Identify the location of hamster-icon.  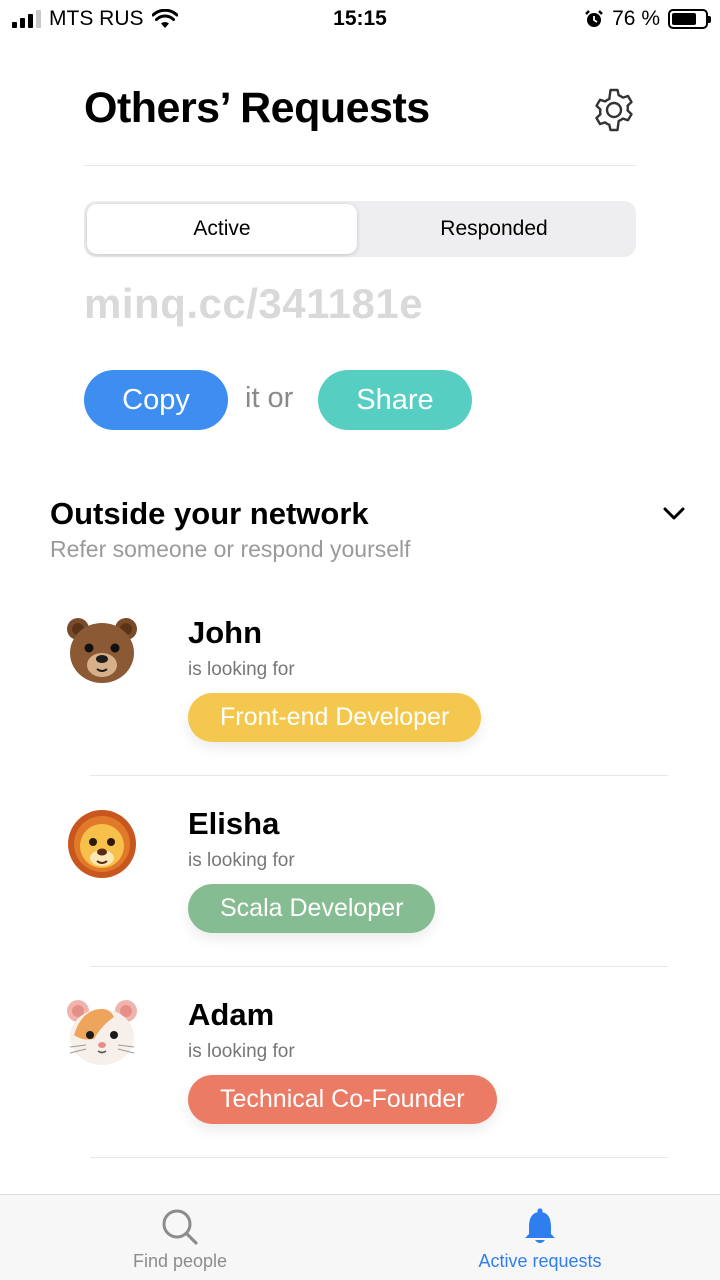
(102, 1032).